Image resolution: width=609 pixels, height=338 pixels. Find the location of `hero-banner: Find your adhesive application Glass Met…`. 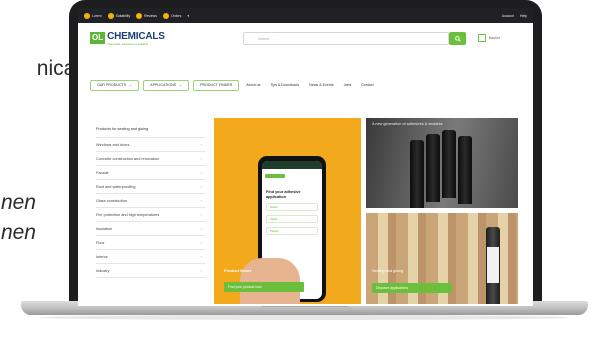

hero-banner: Find your adhesive application Glass Met… is located at coordinates (287, 211).